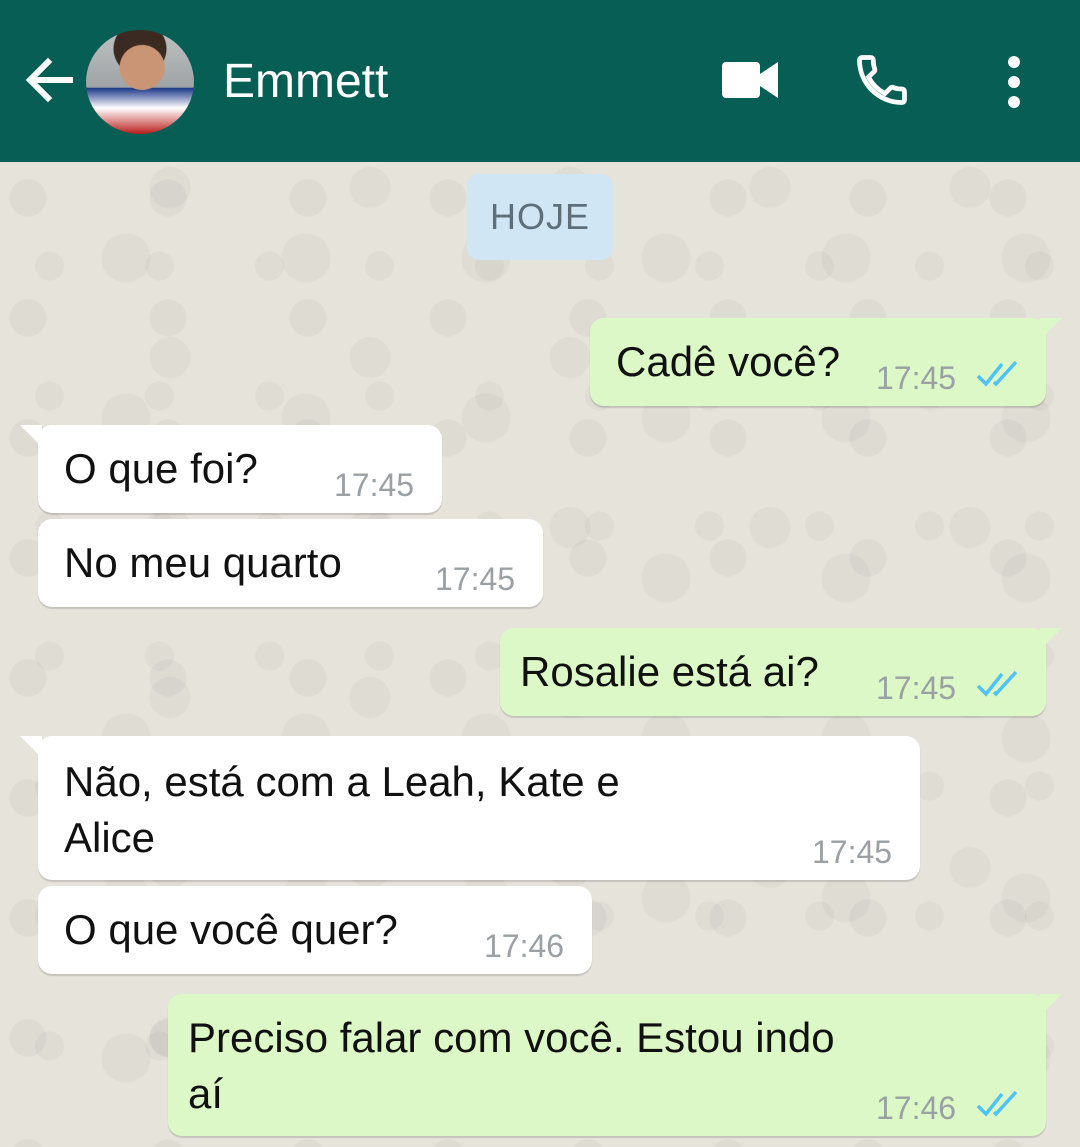  Describe the element at coordinates (342, 781) in the screenshot. I see `message-text-line: Não, está com a Leah, Kate e` at that location.